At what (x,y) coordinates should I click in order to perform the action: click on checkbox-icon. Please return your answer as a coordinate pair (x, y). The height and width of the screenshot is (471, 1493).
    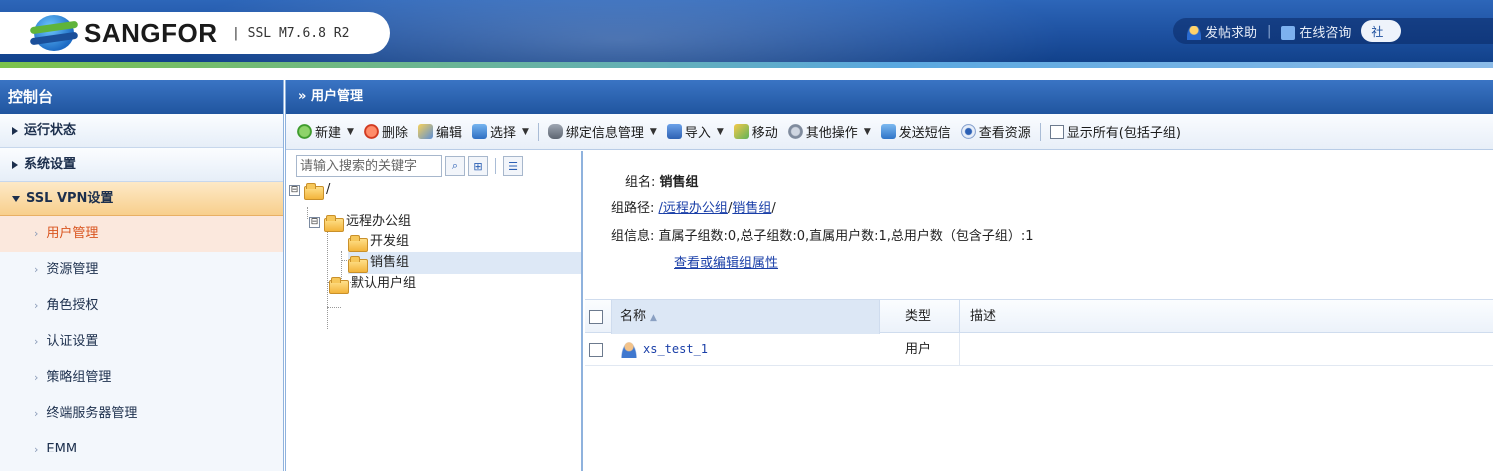
    Looking at the image, I should click on (1056, 131).